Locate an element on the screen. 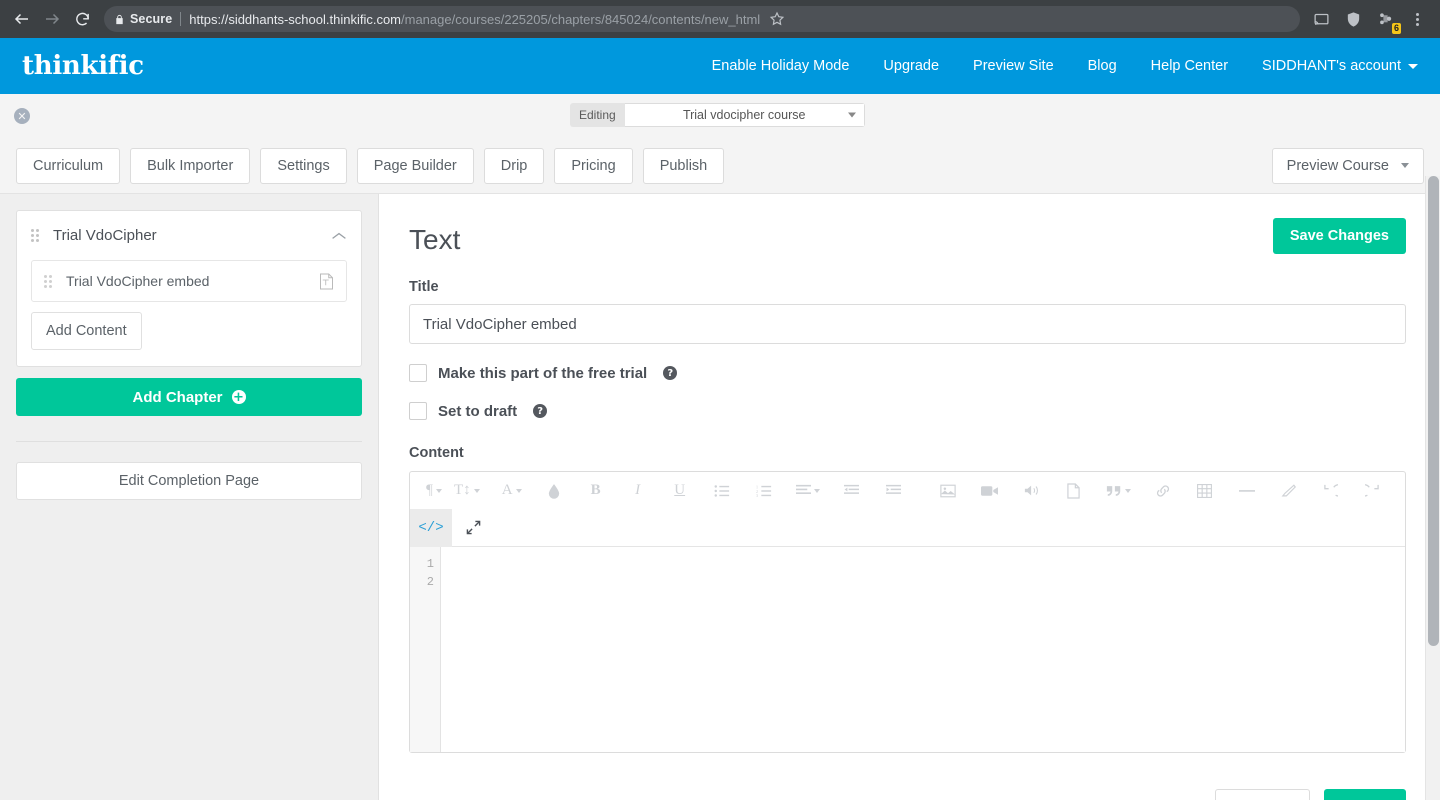 The height and width of the screenshot is (800, 1440). code-view-icon: </> is located at coordinates (431, 527).